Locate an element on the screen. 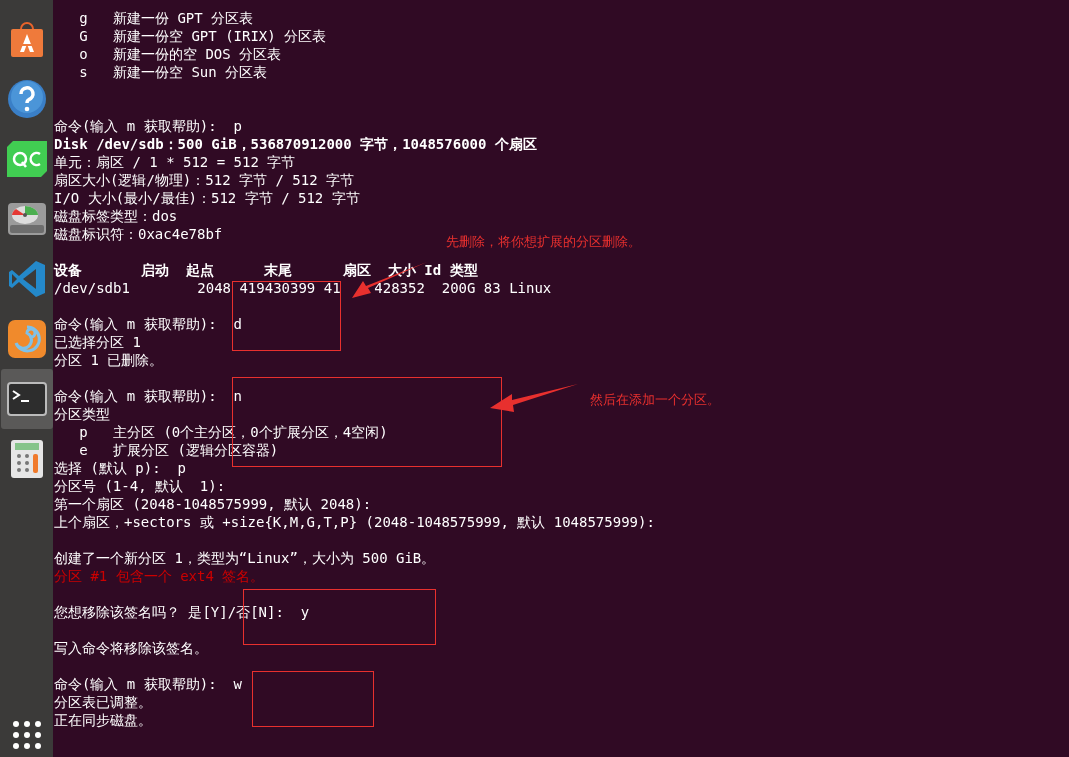 The image size is (1069, 757). terminal-line: 分区号 (1-4, 默认 1): is located at coordinates (140, 486).